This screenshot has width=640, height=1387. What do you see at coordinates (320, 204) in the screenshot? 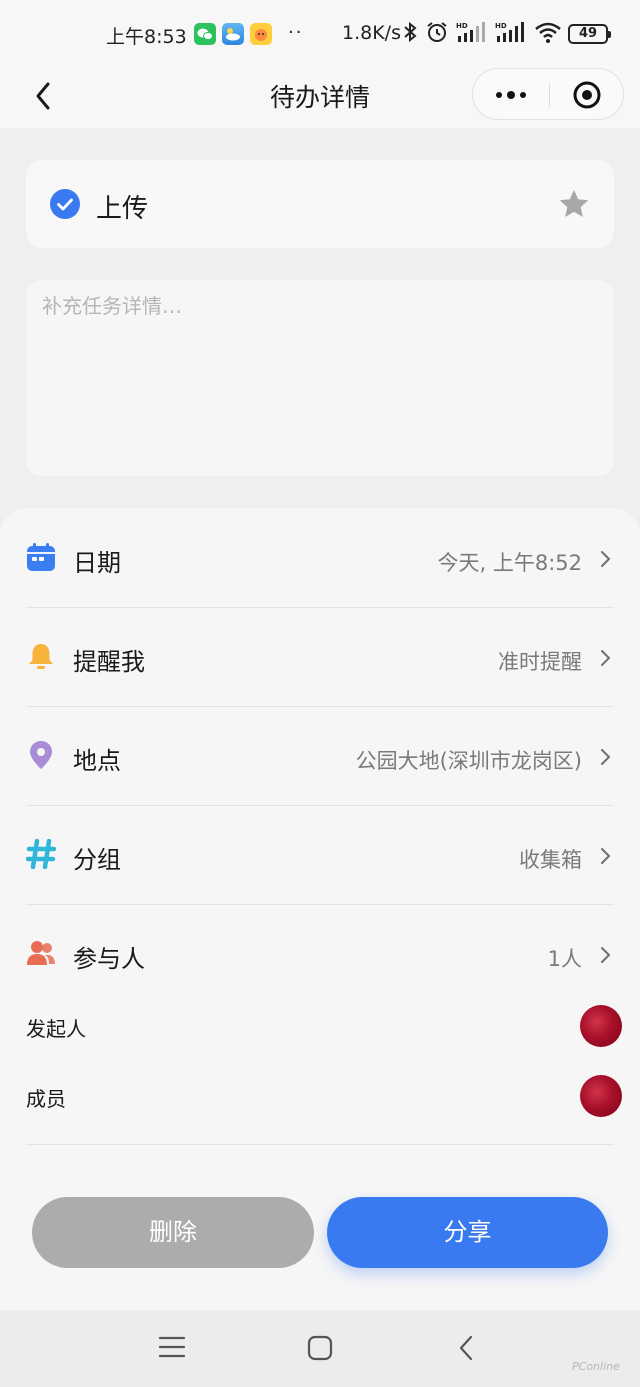
I see `task-card: 上传` at bounding box center [320, 204].